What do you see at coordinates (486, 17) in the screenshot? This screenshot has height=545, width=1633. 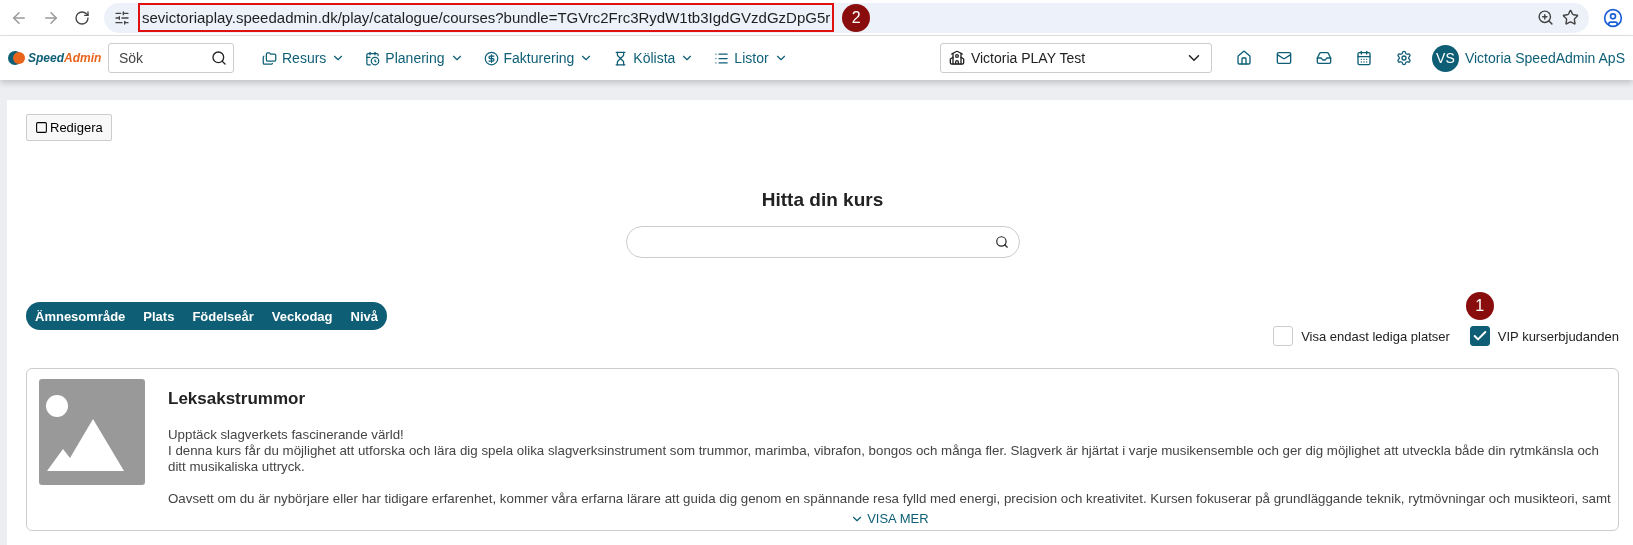 I see `address-field: sevictoriaplay.speedadmin.dk/play/catalogue/courses?bundle=TGVrc2Frc3RydW1tb3IgdGVzdGzDpG5r` at bounding box center [486, 17].